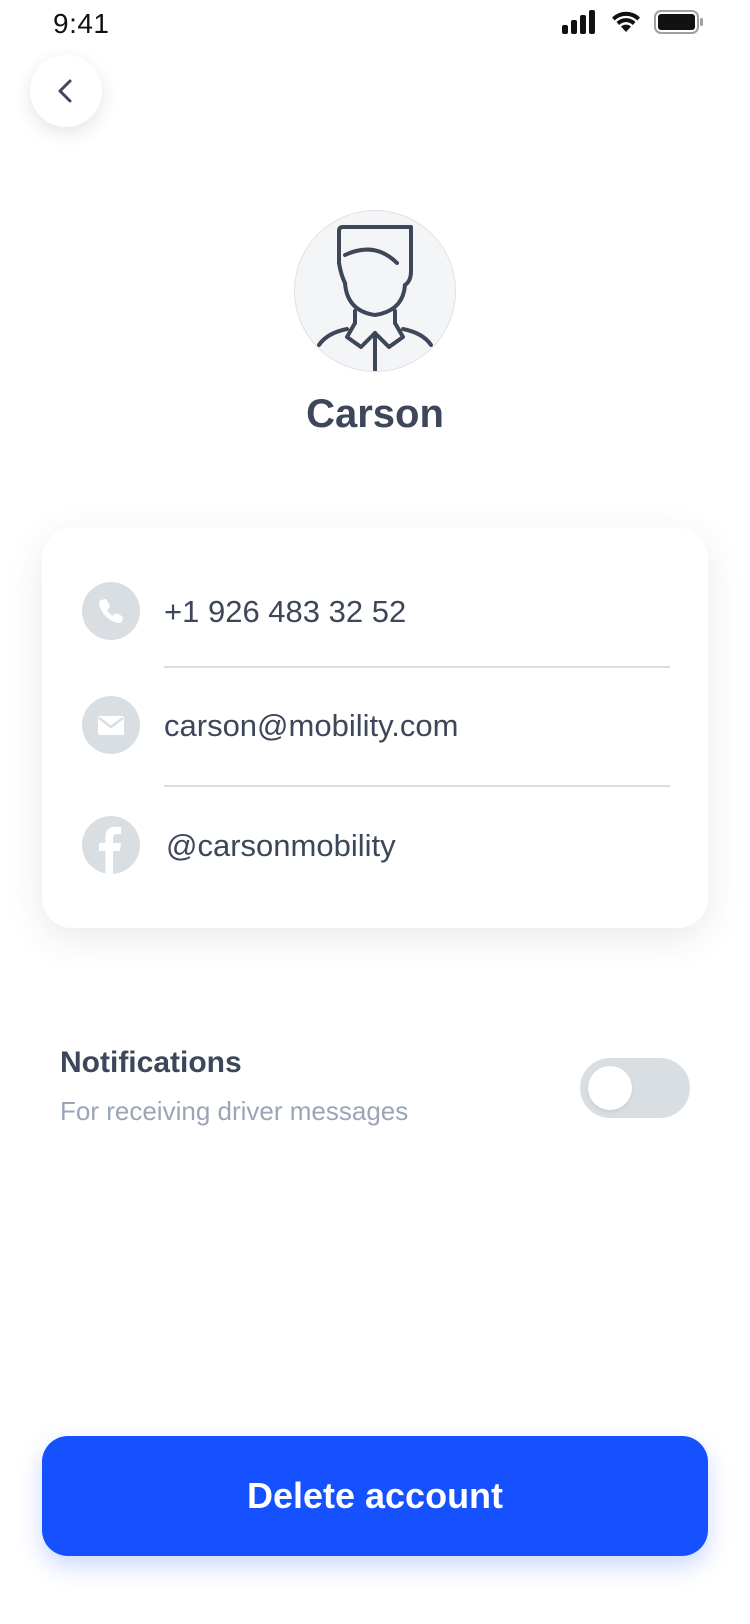 This screenshot has height=1624, width=750. Describe the element at coordinates (375, 414) in the screenshot. I see `profile-name: Carson` at that location.